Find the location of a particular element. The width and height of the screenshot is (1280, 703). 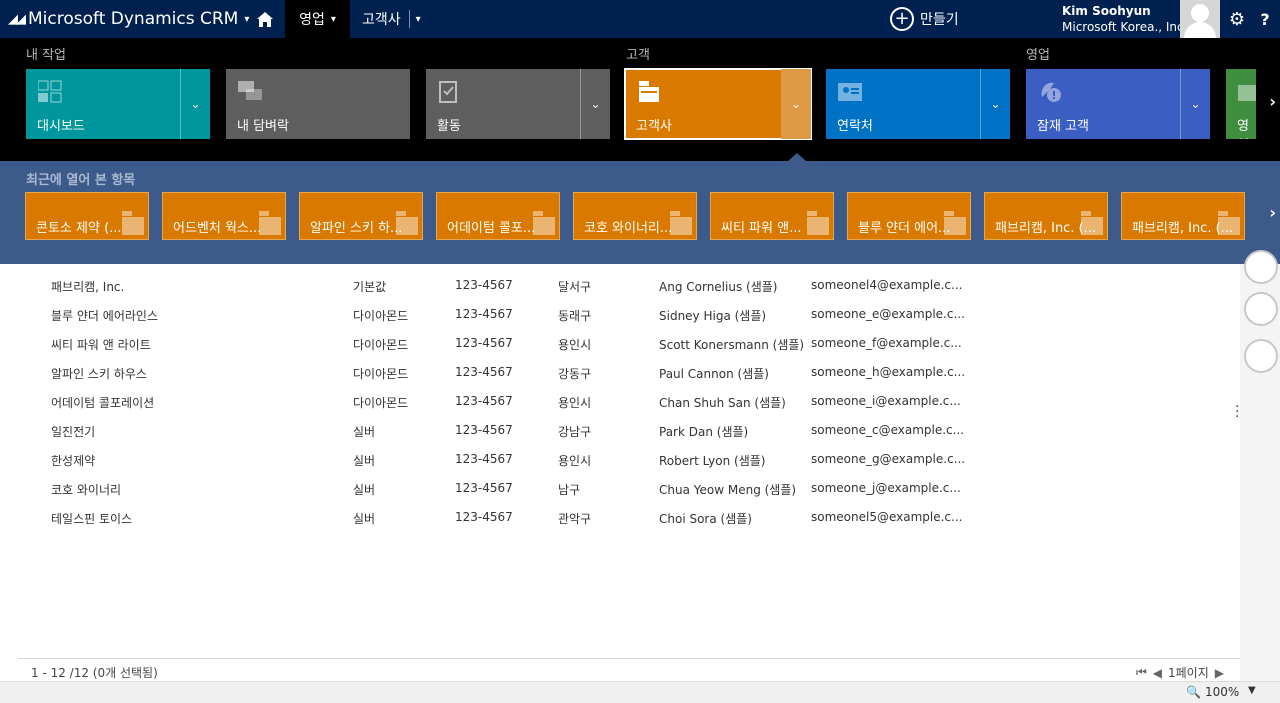

cell-city: 남구 is located at coordinates (569, 490).